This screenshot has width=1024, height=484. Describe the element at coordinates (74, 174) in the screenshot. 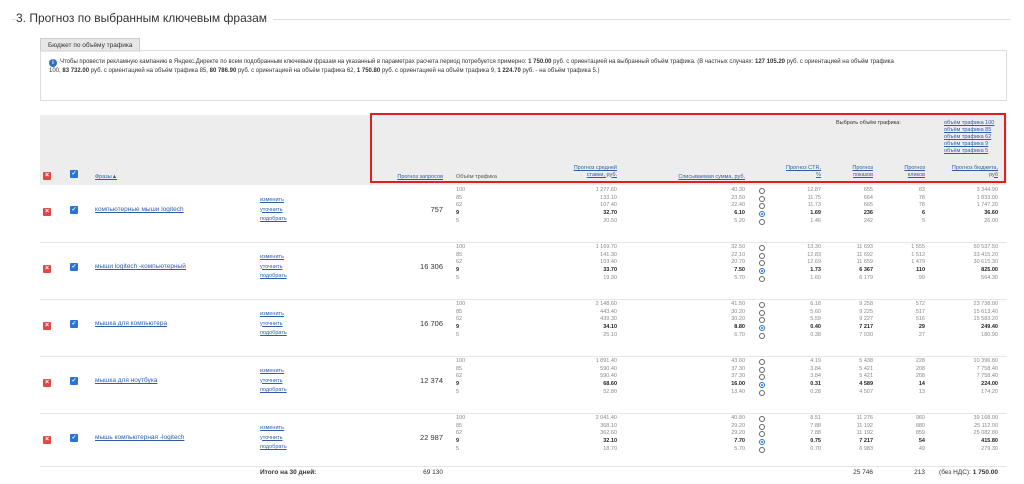

I see `select-all-checkbox: ✓` at that location.